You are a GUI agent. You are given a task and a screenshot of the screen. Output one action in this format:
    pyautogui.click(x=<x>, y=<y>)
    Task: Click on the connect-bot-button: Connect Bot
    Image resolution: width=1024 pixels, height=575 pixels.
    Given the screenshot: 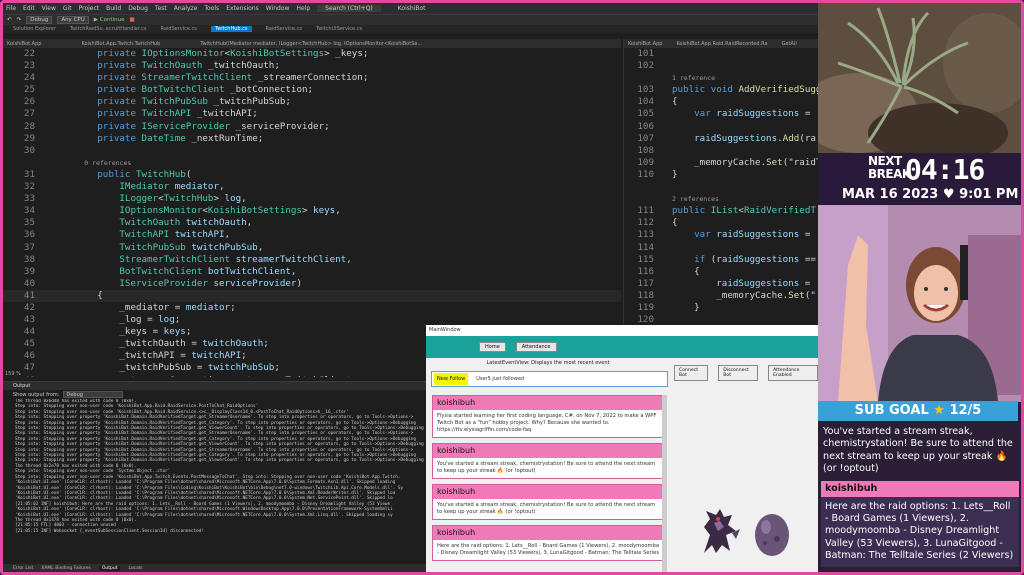 What is the action you would take?
    pyautogui.click(x=691, y=373)
    